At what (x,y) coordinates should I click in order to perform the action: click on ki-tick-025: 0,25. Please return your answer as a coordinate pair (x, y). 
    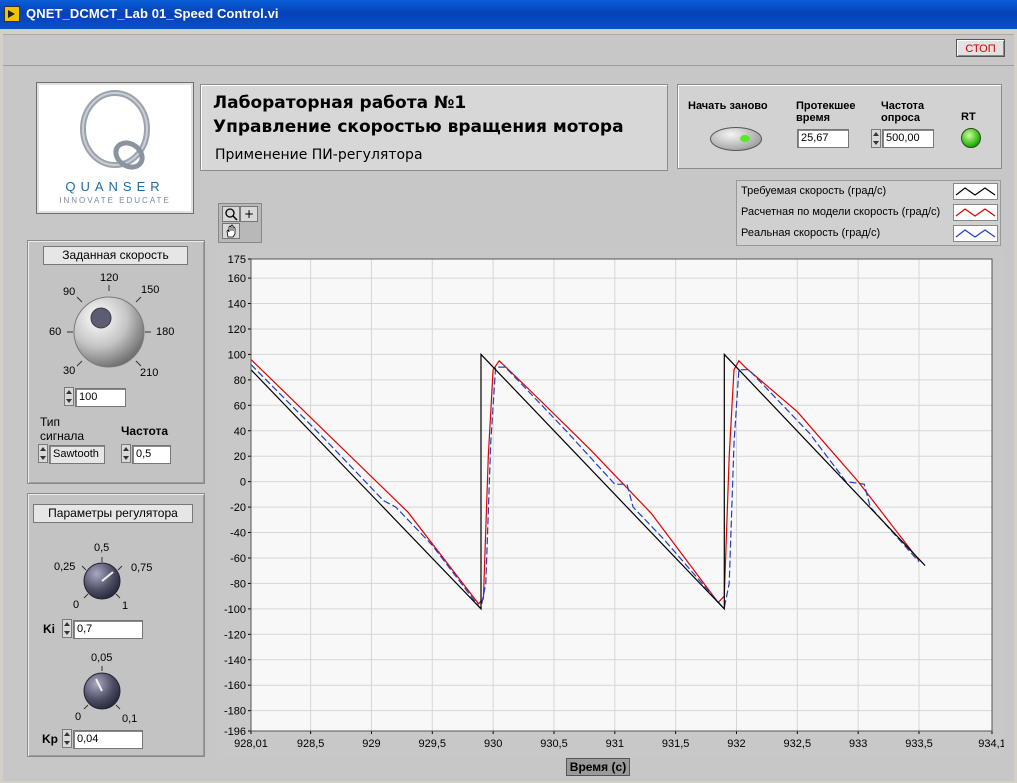
    Looking at the image, I should click on (65, 567).